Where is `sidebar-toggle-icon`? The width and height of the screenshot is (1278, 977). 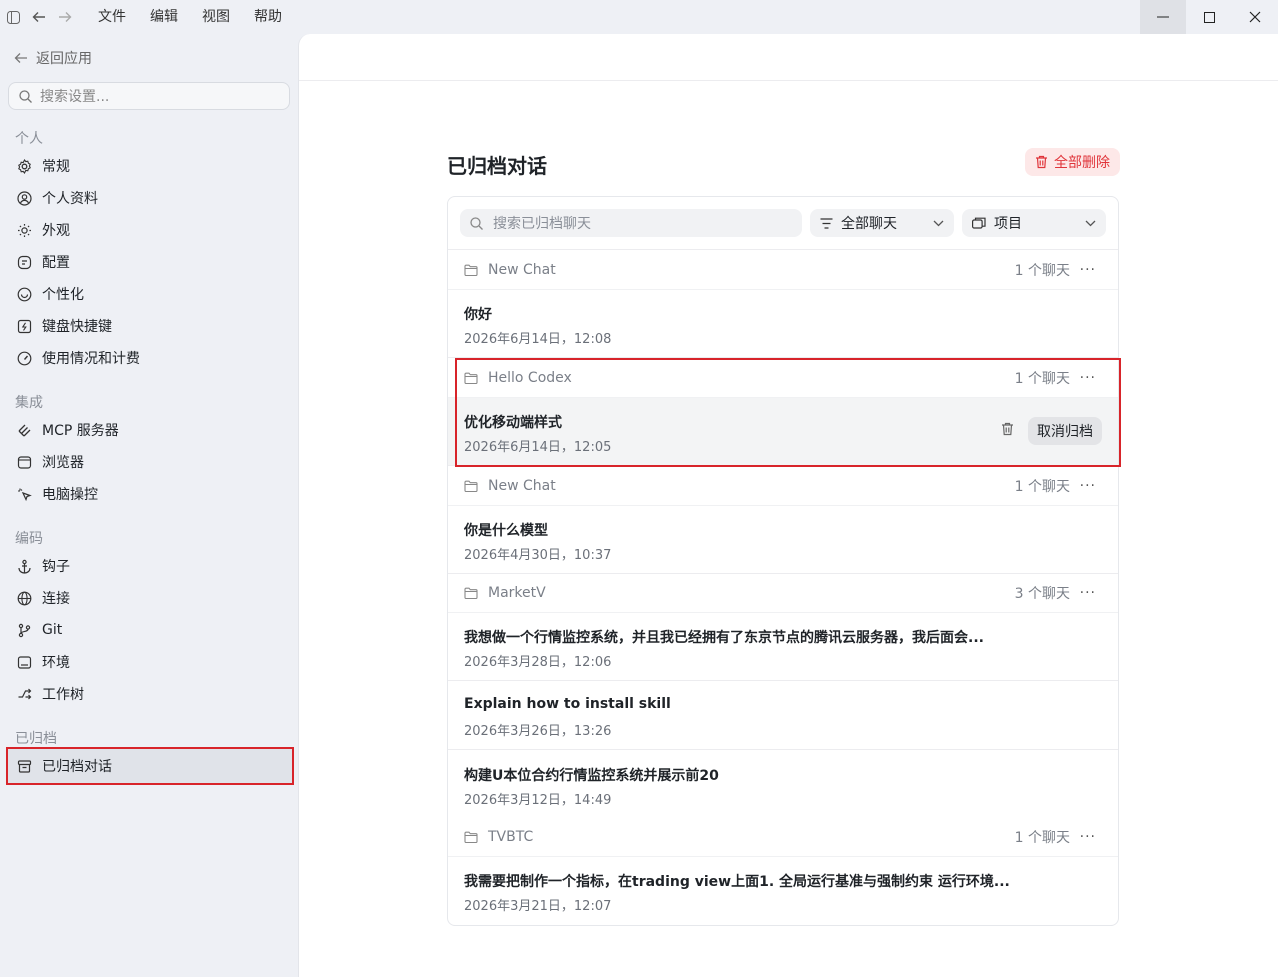 sidebar-toggle-icon is located at coordinates (13, 17).